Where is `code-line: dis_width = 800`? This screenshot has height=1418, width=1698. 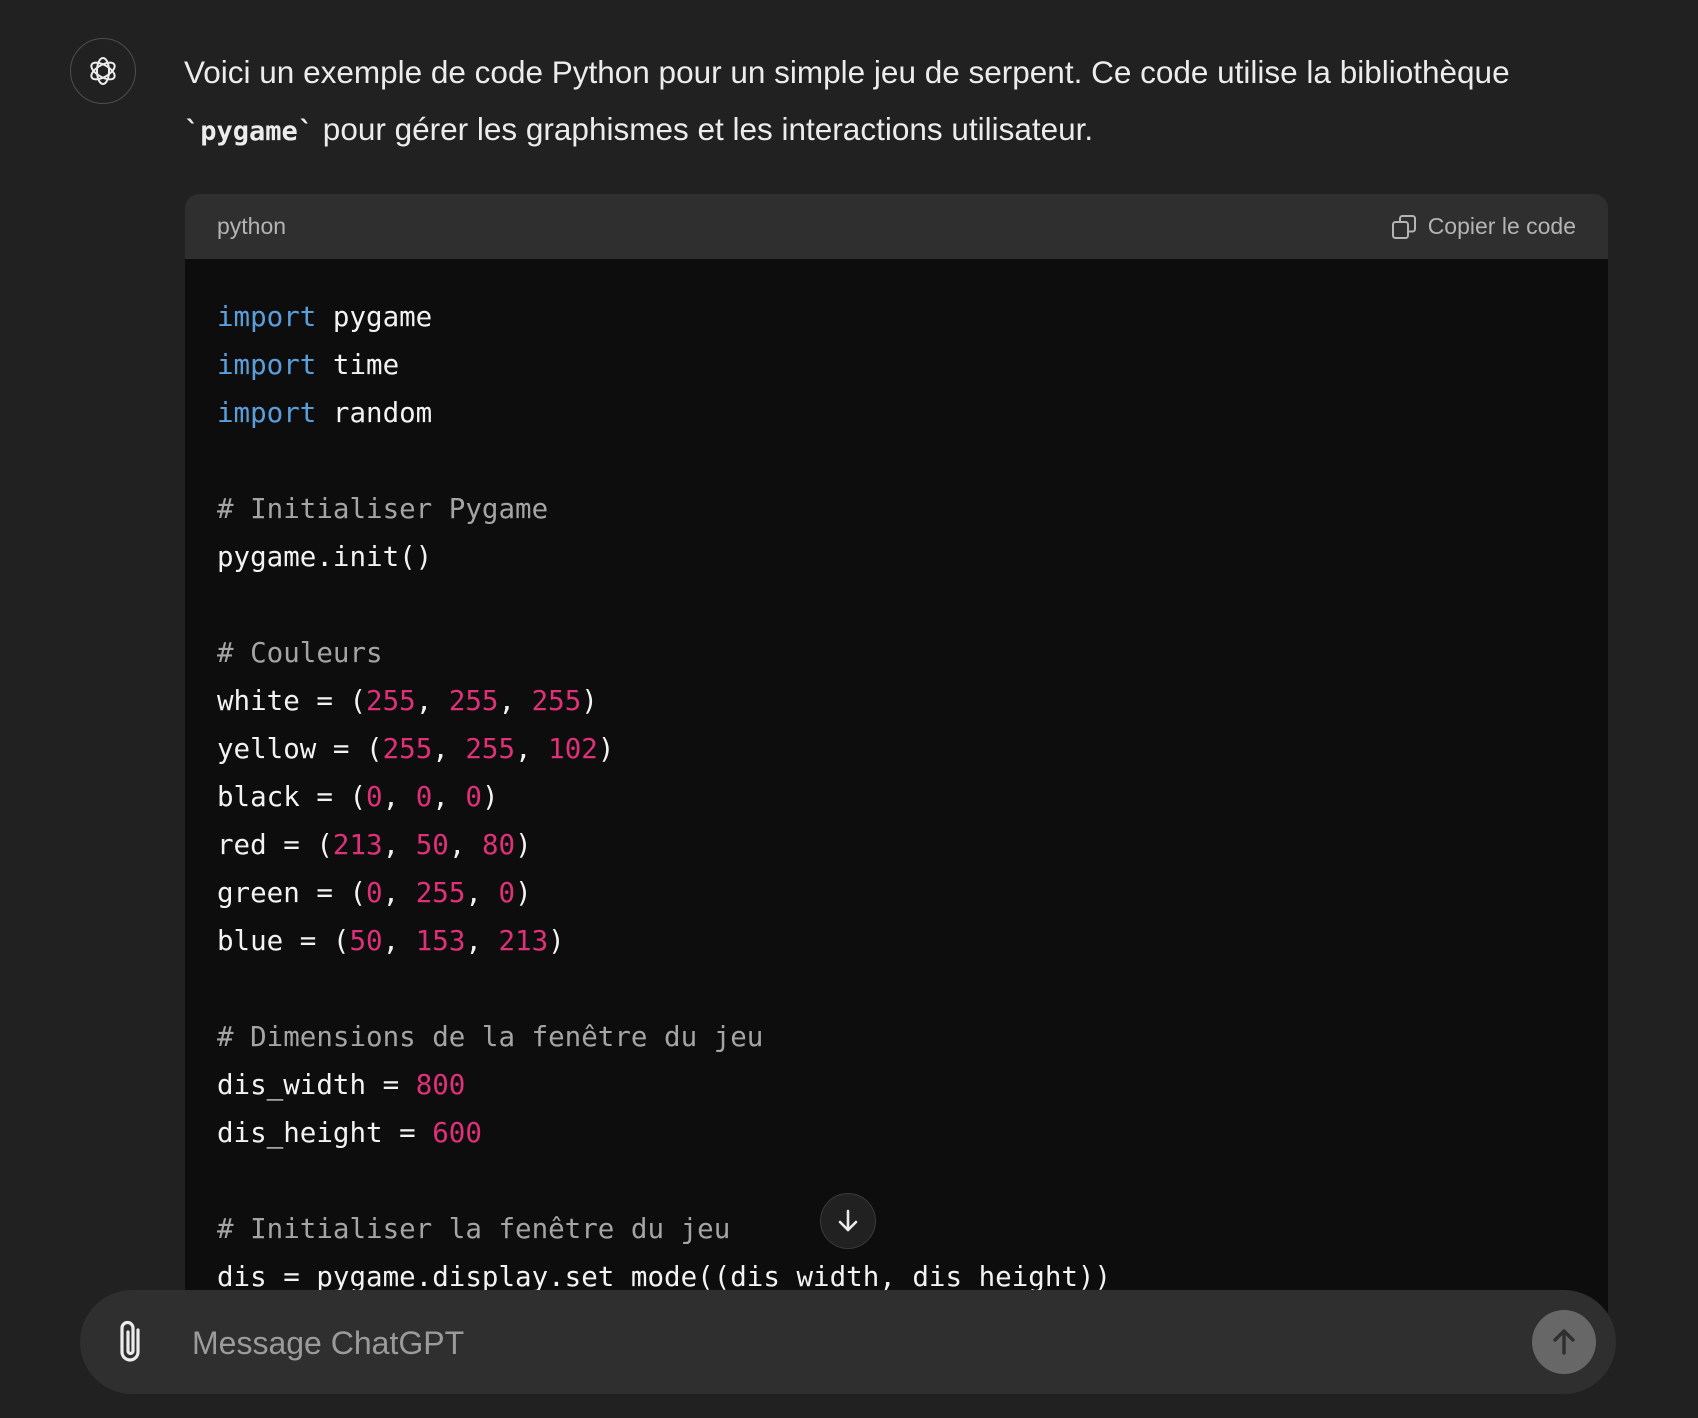 code-line: dis_width = 800 is located at coordinates (896, 1085).